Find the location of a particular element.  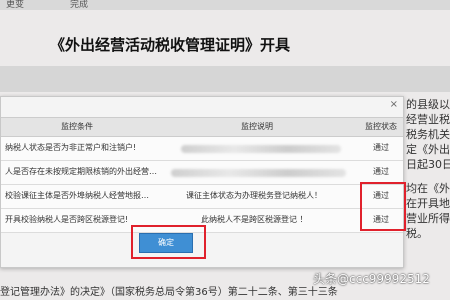

right-text-7: 在开具地 is located at coordinates (428, 203).